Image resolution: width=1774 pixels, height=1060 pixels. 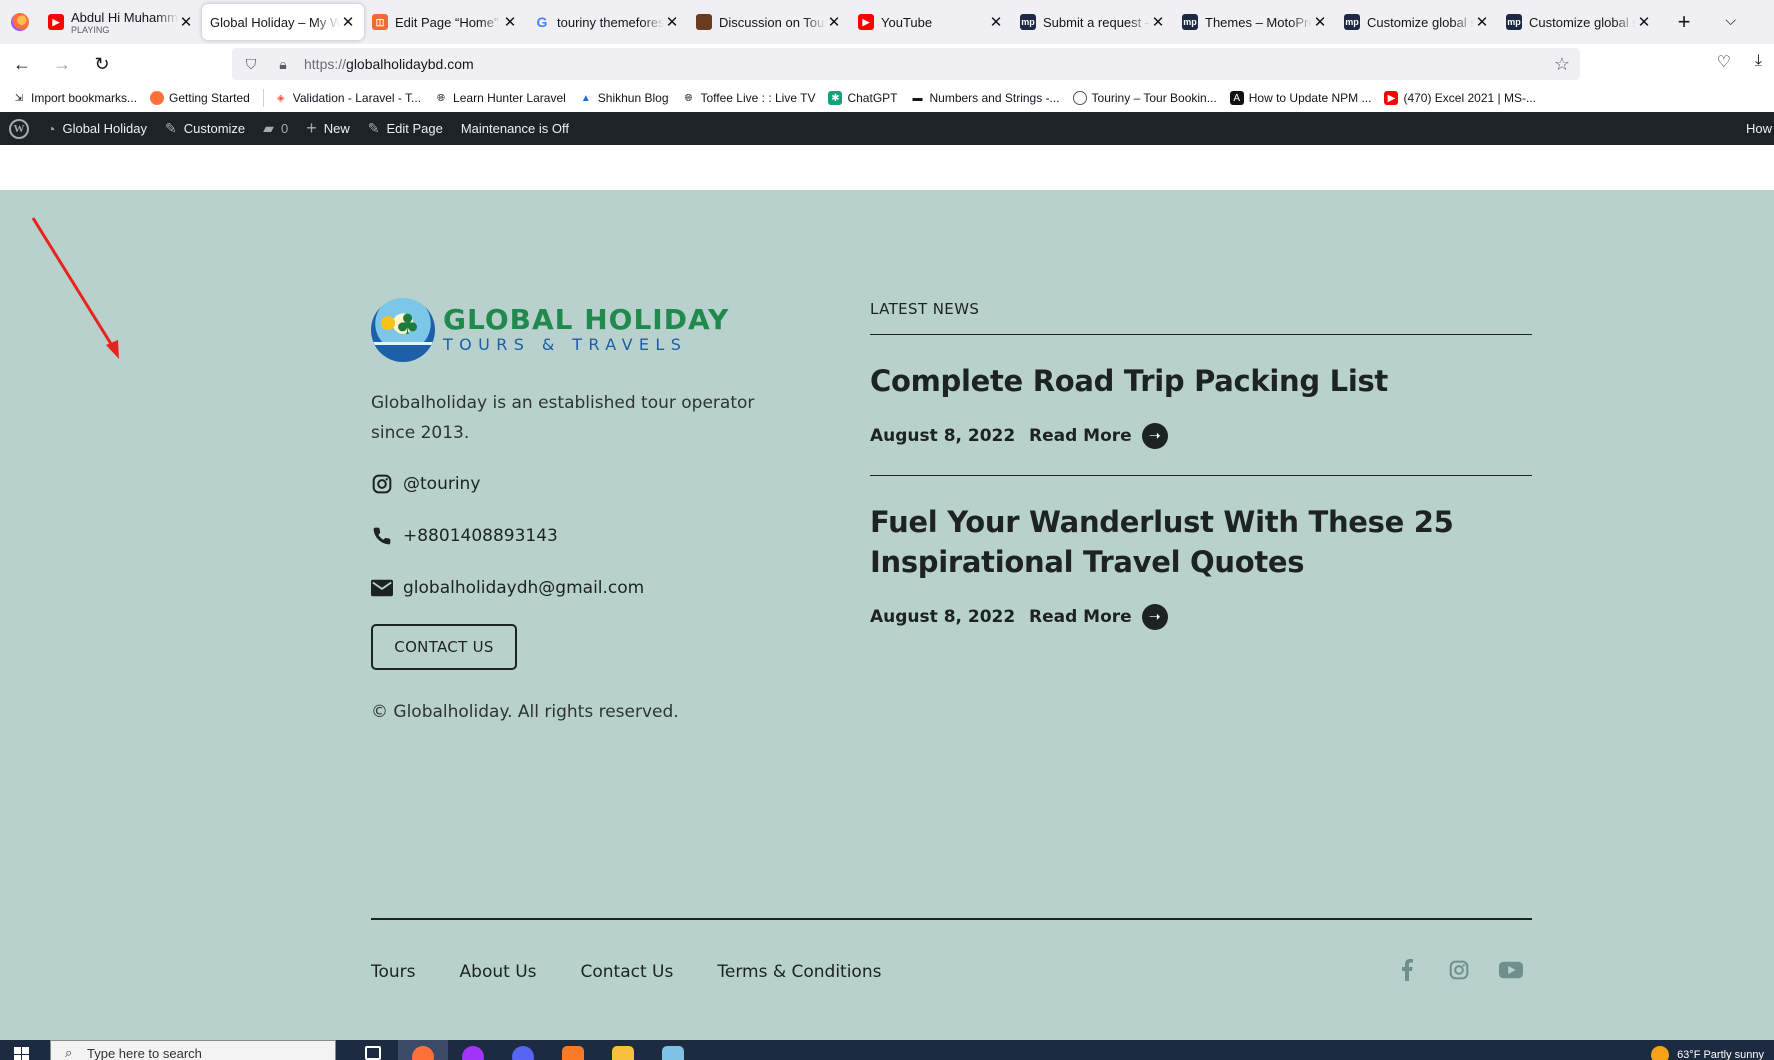 I want to click on footer-link-about-us: About Us, so click(x=498, y=972).